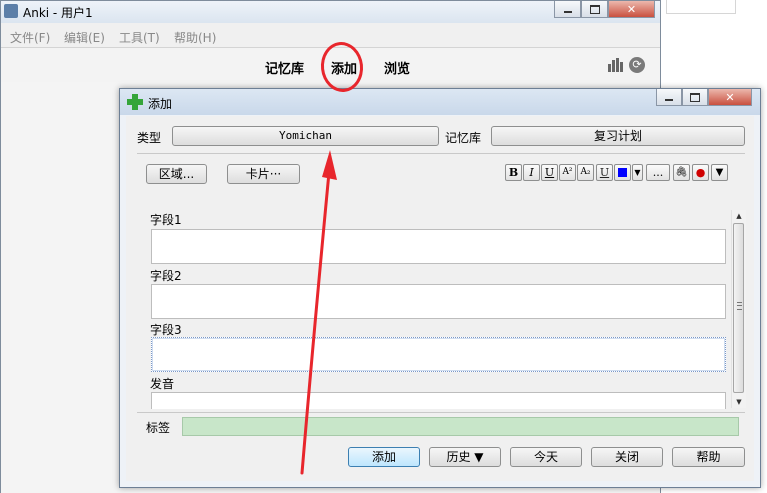  Describe the element at coordinates (318, 312) in the screenshot. I see `red-arrow-annotation` at that location.